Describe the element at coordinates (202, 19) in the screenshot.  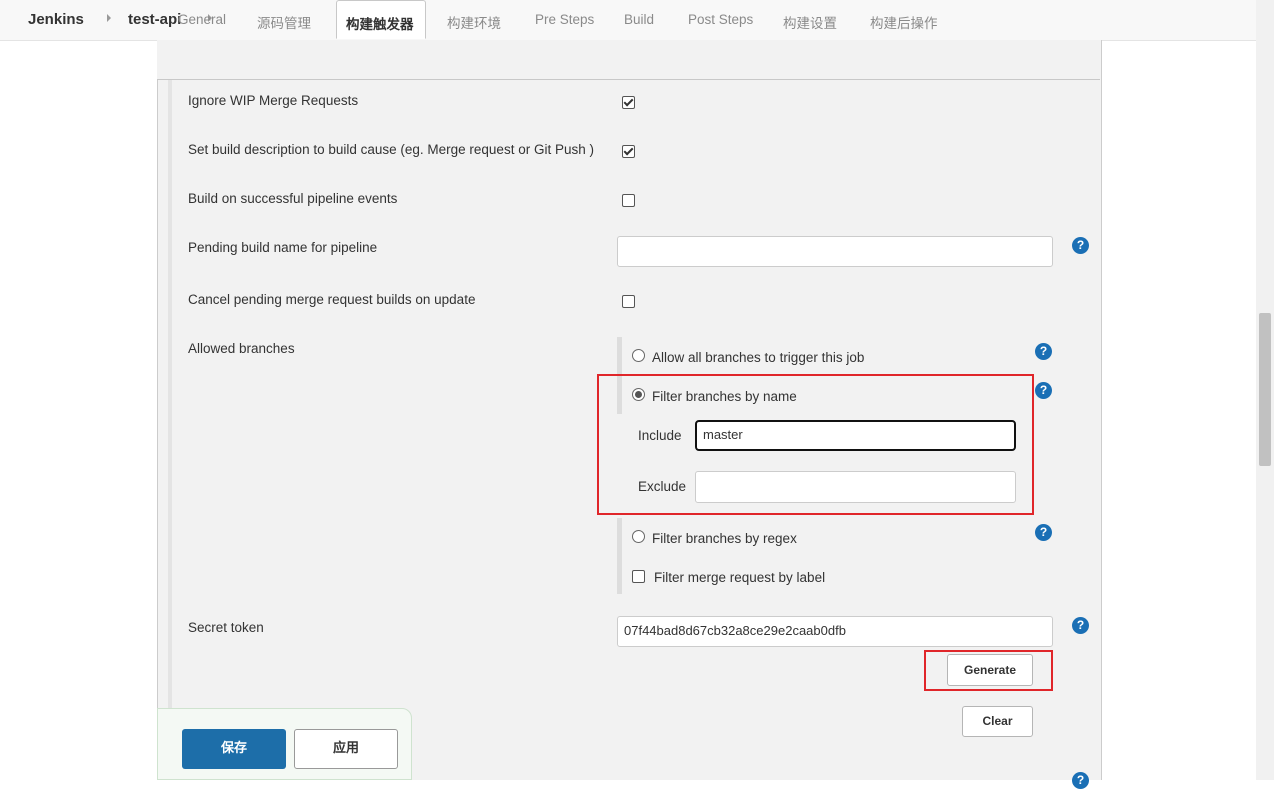
I see `tab-general: General` at that location.